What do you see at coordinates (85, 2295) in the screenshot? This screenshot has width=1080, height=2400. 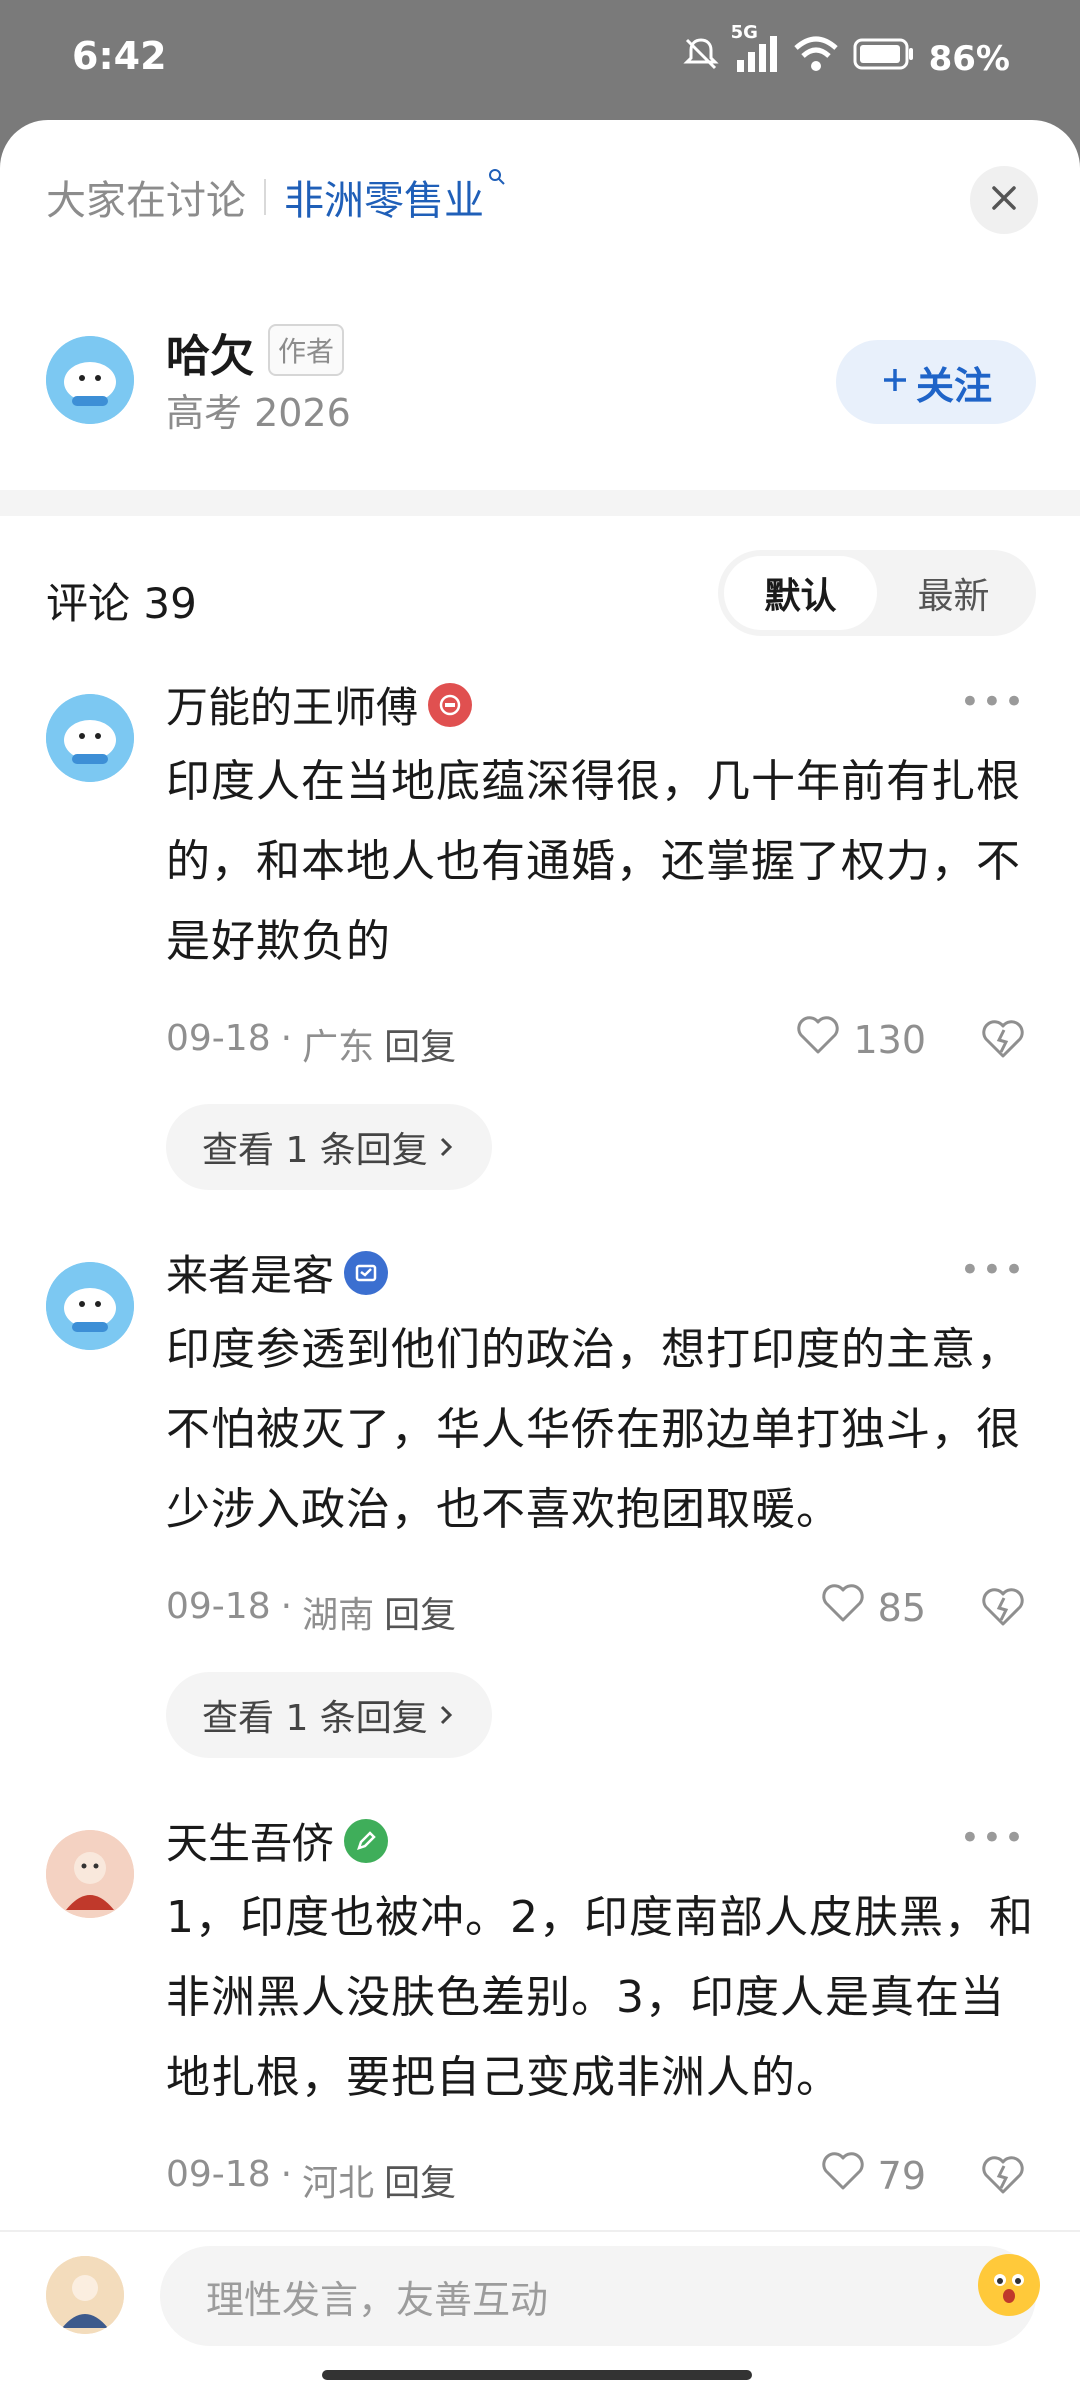 I see `my-avatar` at bounding box center [85, 2295].